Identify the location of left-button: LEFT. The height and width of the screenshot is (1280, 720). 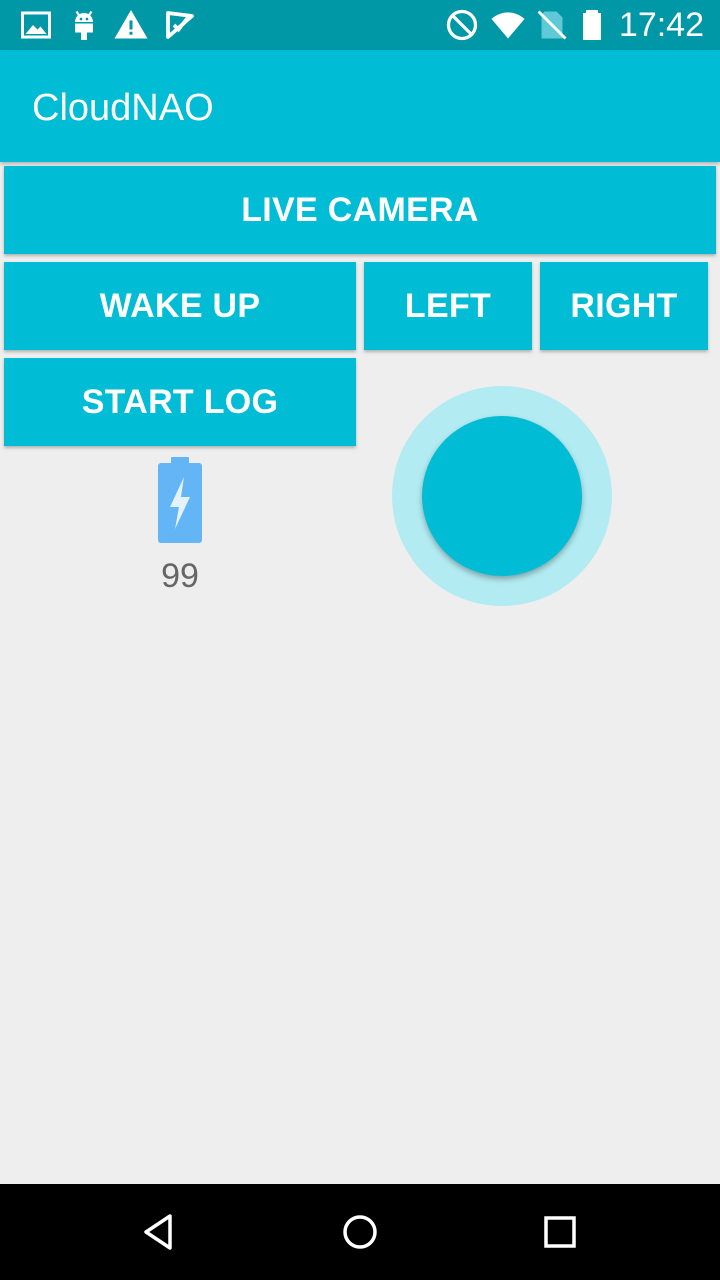
(448, 306).